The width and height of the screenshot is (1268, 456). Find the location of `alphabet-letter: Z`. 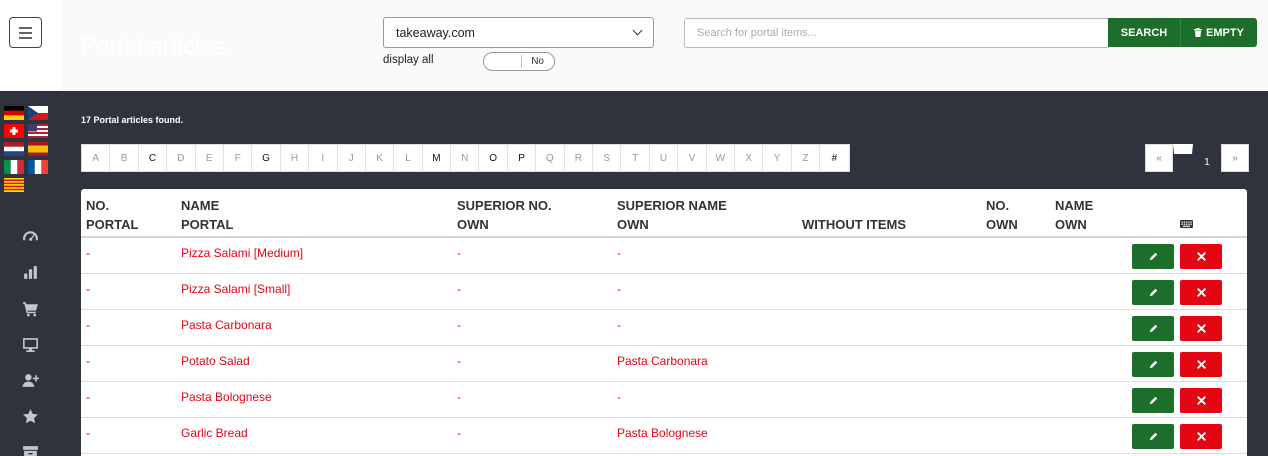

alphabet-letter: Z is located at coordinates (806, 158).